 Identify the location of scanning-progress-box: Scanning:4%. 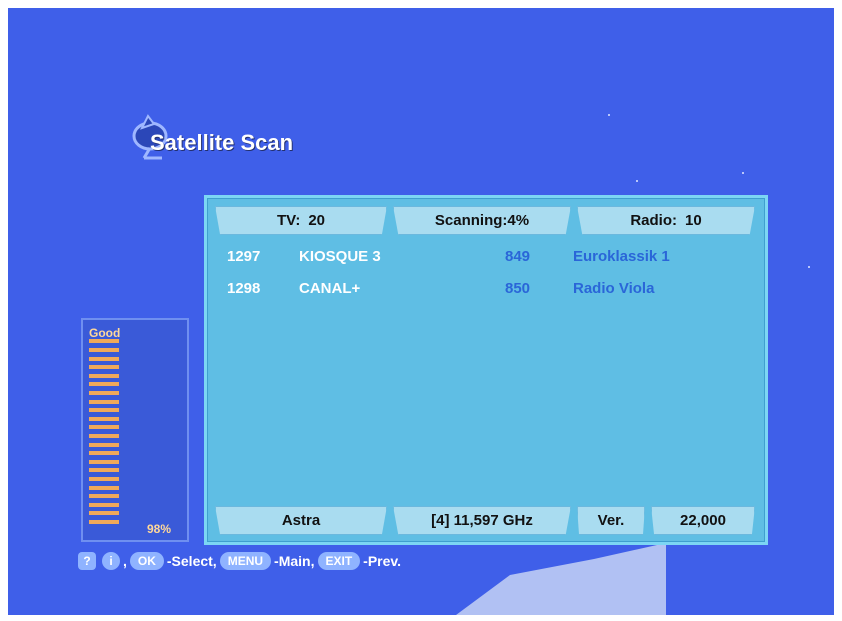
(482, 220).